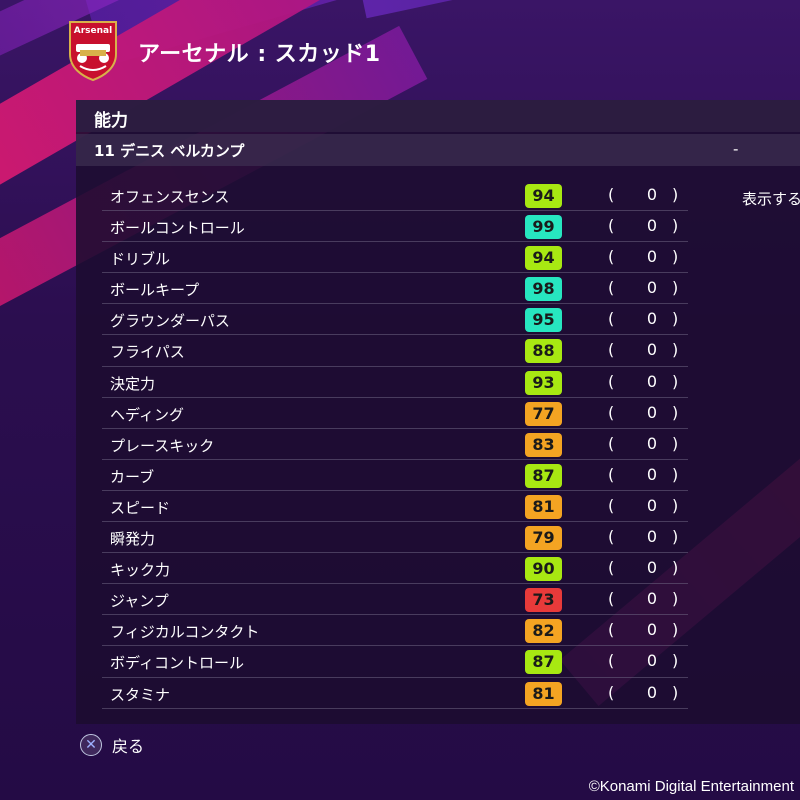  Describe the element at coordinates (438, 150) in the screenshot. I see `player-bar: 11 デニス ベルカンプ -` at that location.